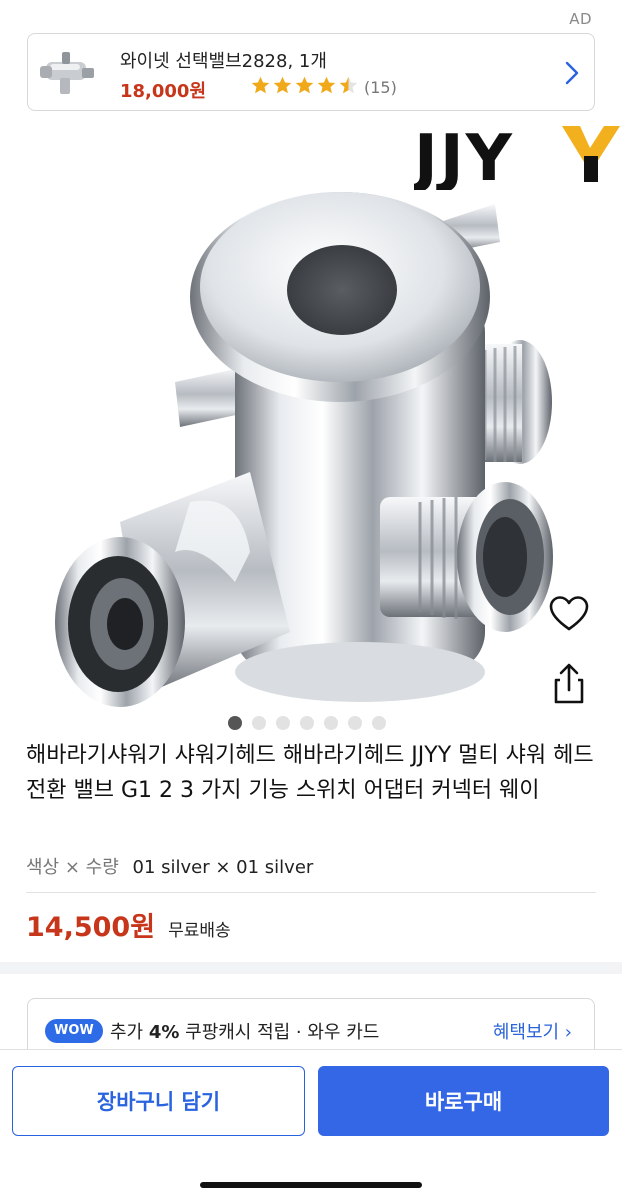 The height and width of the screenshot is (1200, 622). Describe the element at coordinates (569, 684) in the screenshot. I see `share-icon` at that location.